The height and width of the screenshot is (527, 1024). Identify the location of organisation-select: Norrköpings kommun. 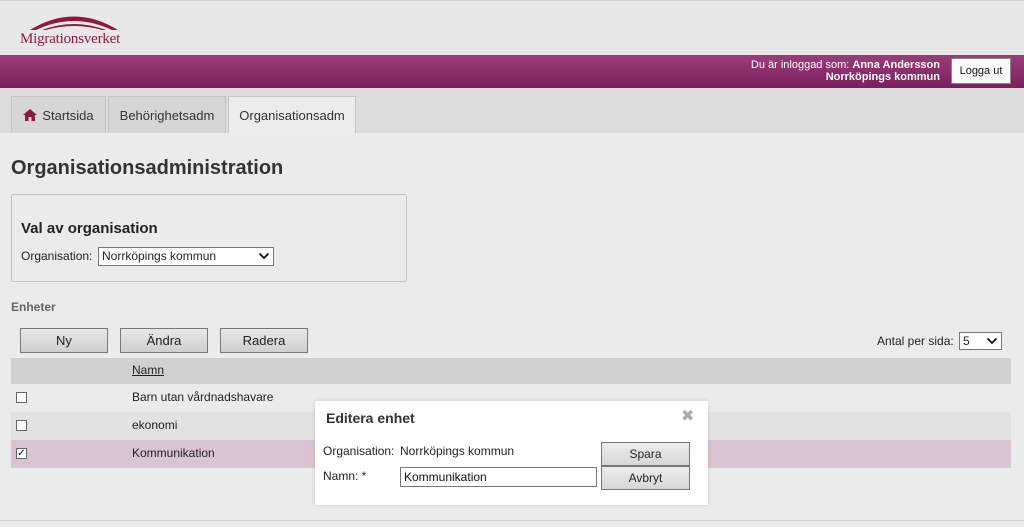
(186, 256).